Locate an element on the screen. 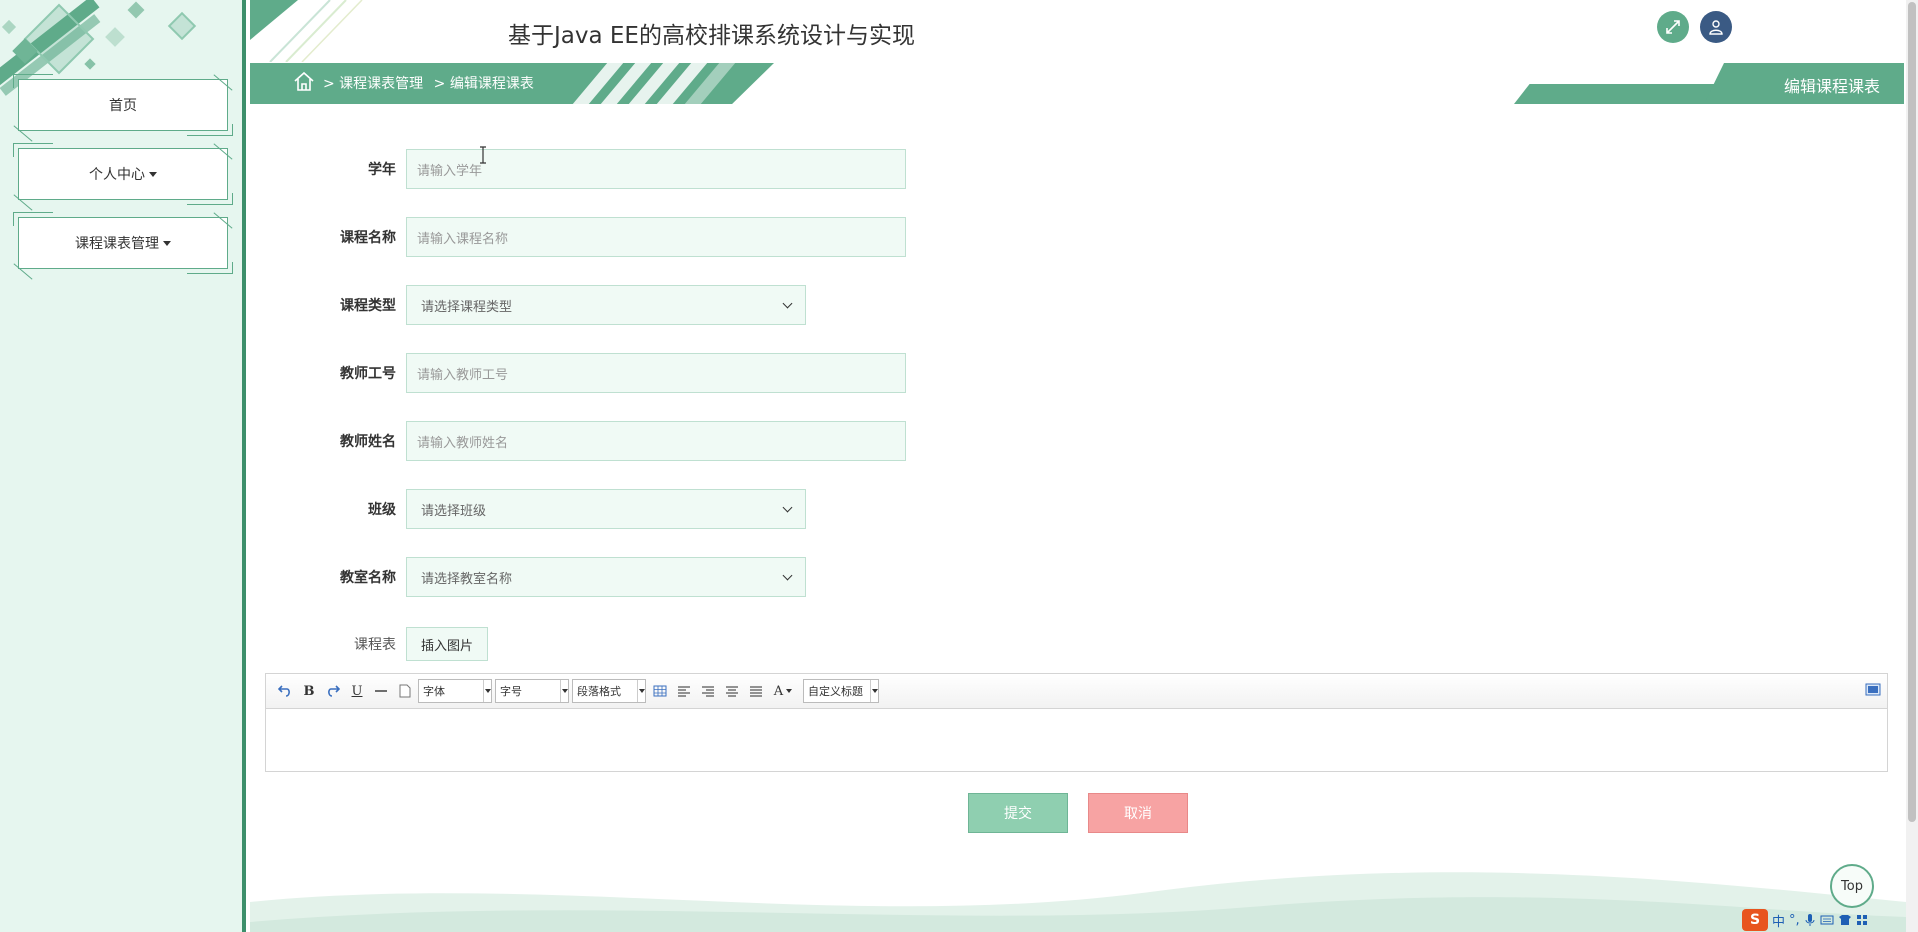 The width and height of the screenshot is (1918, 932). document-icon is located at coordinates (405, 691).